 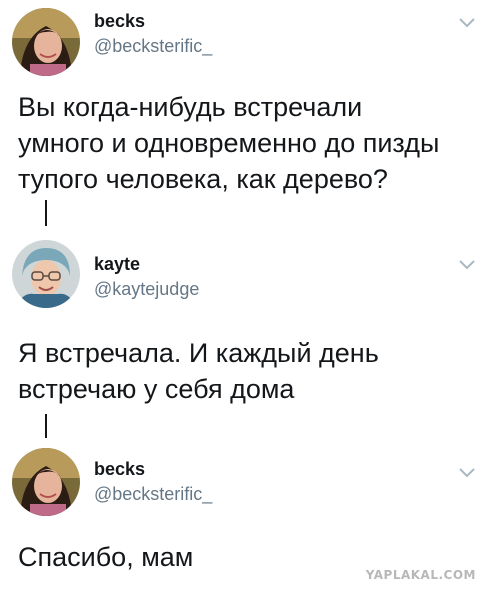 I want to click on watermark: YAPLAKAL.COM, so click(x=420, y=575).